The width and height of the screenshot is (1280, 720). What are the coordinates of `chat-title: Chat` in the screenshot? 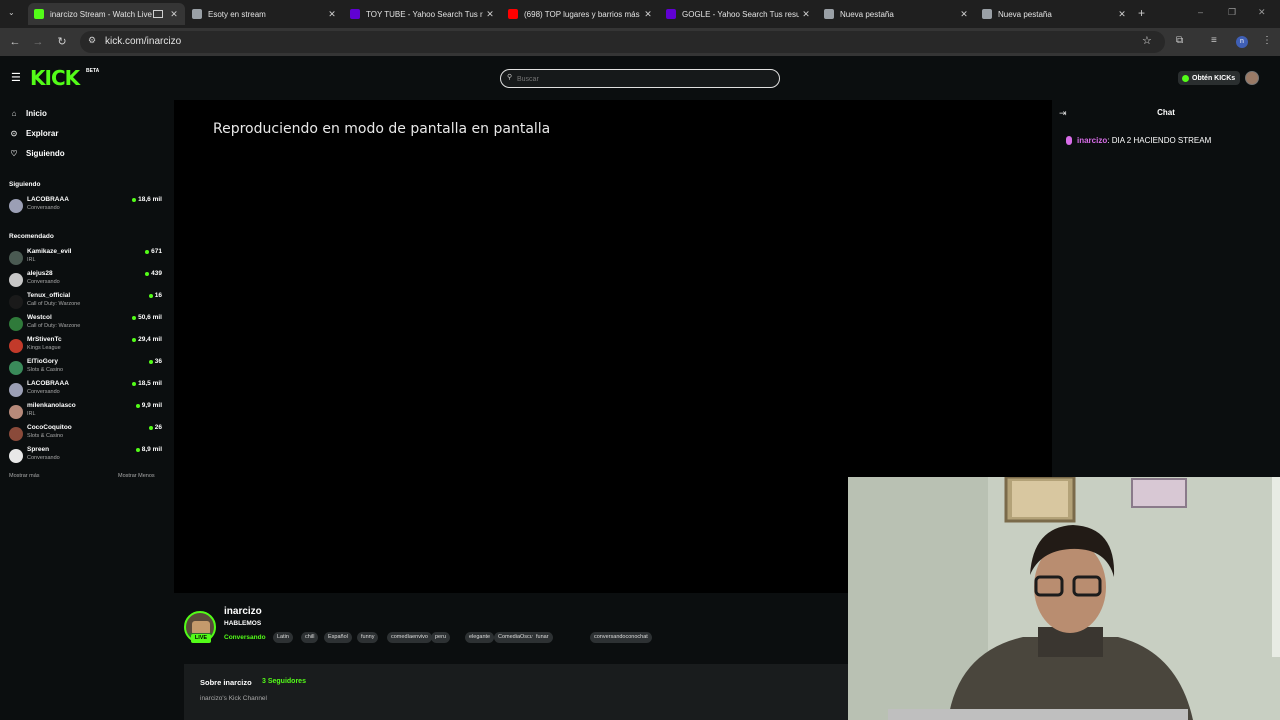 It's located at (1166, 112).